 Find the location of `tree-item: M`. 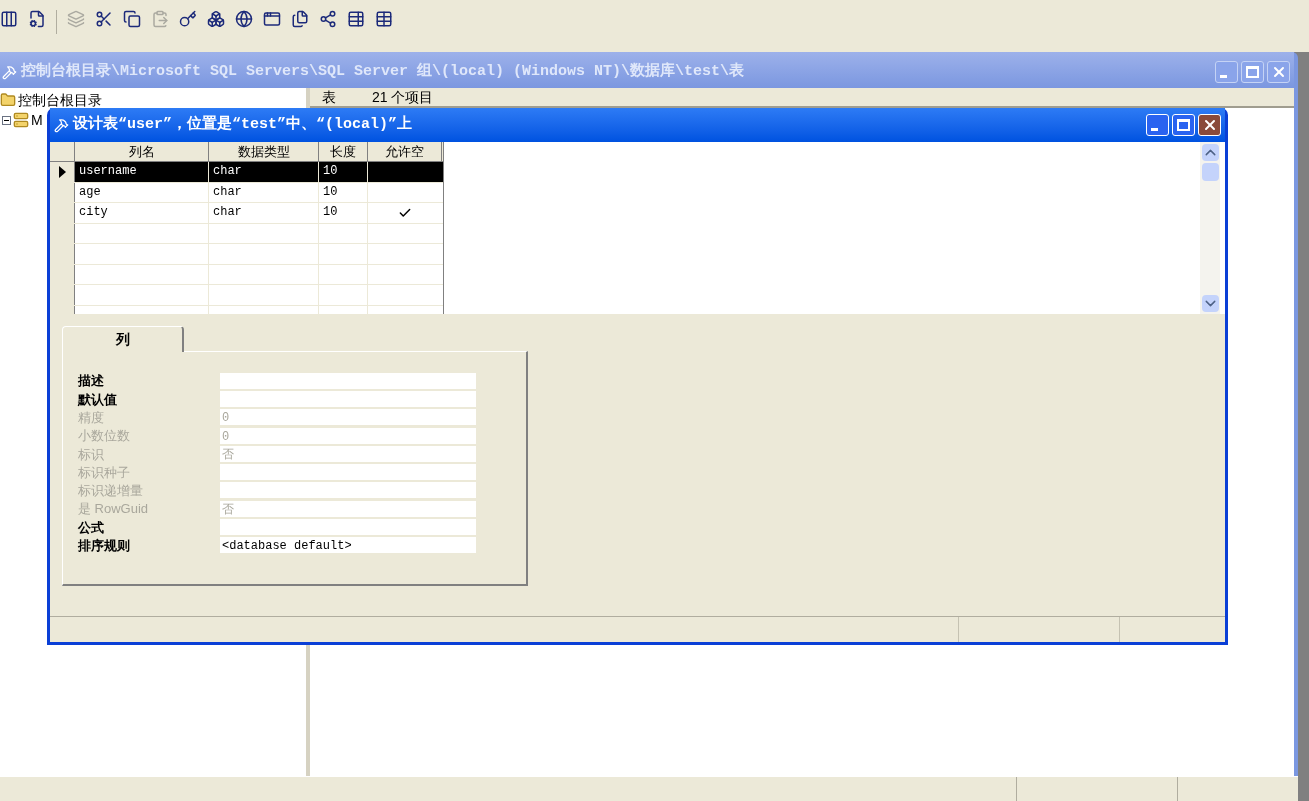

tree-item: M is located at coordinates (37, 120).